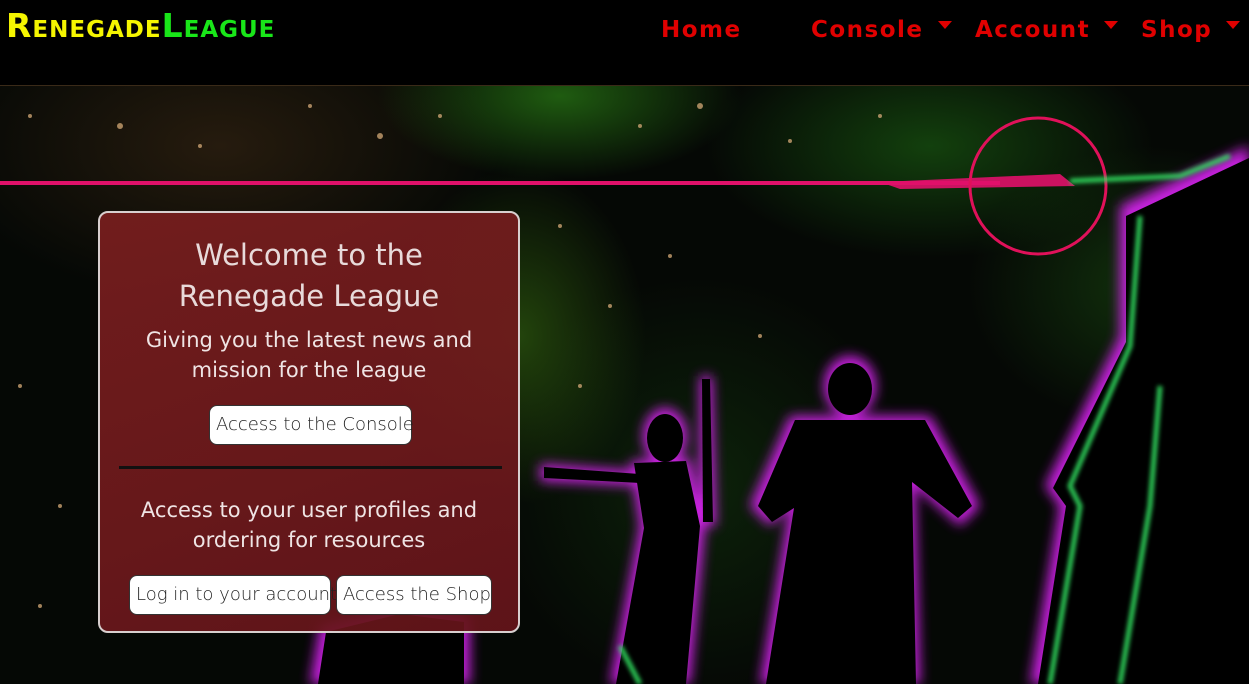  Describe the element at coordinates (309, 296) in the screenshot. I see `welcome-title-line2: Renegade League` at that location.